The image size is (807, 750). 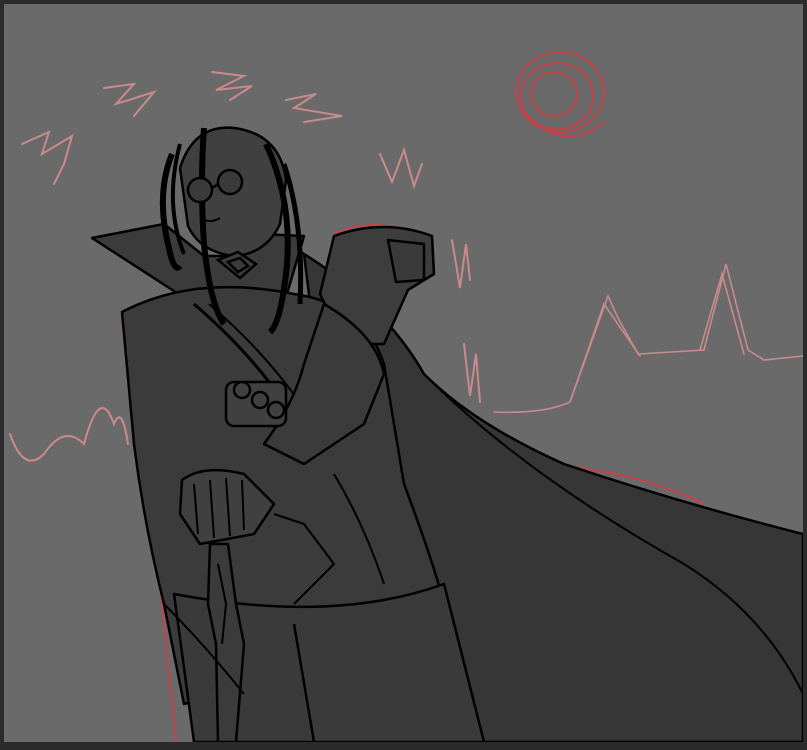 I want to click on mountain-sketches, so click(x=648, y=338).